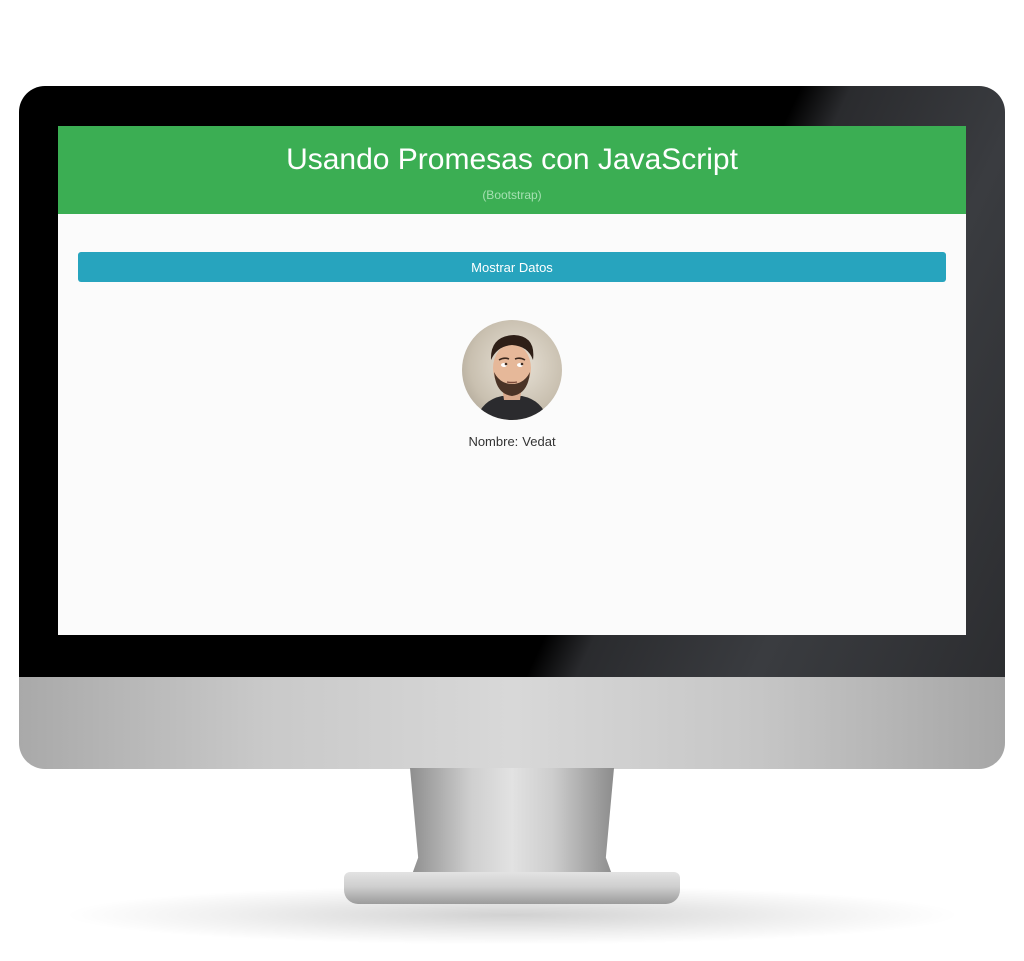  I want to click on user-name-label: Nombre:, so click(493, 441).